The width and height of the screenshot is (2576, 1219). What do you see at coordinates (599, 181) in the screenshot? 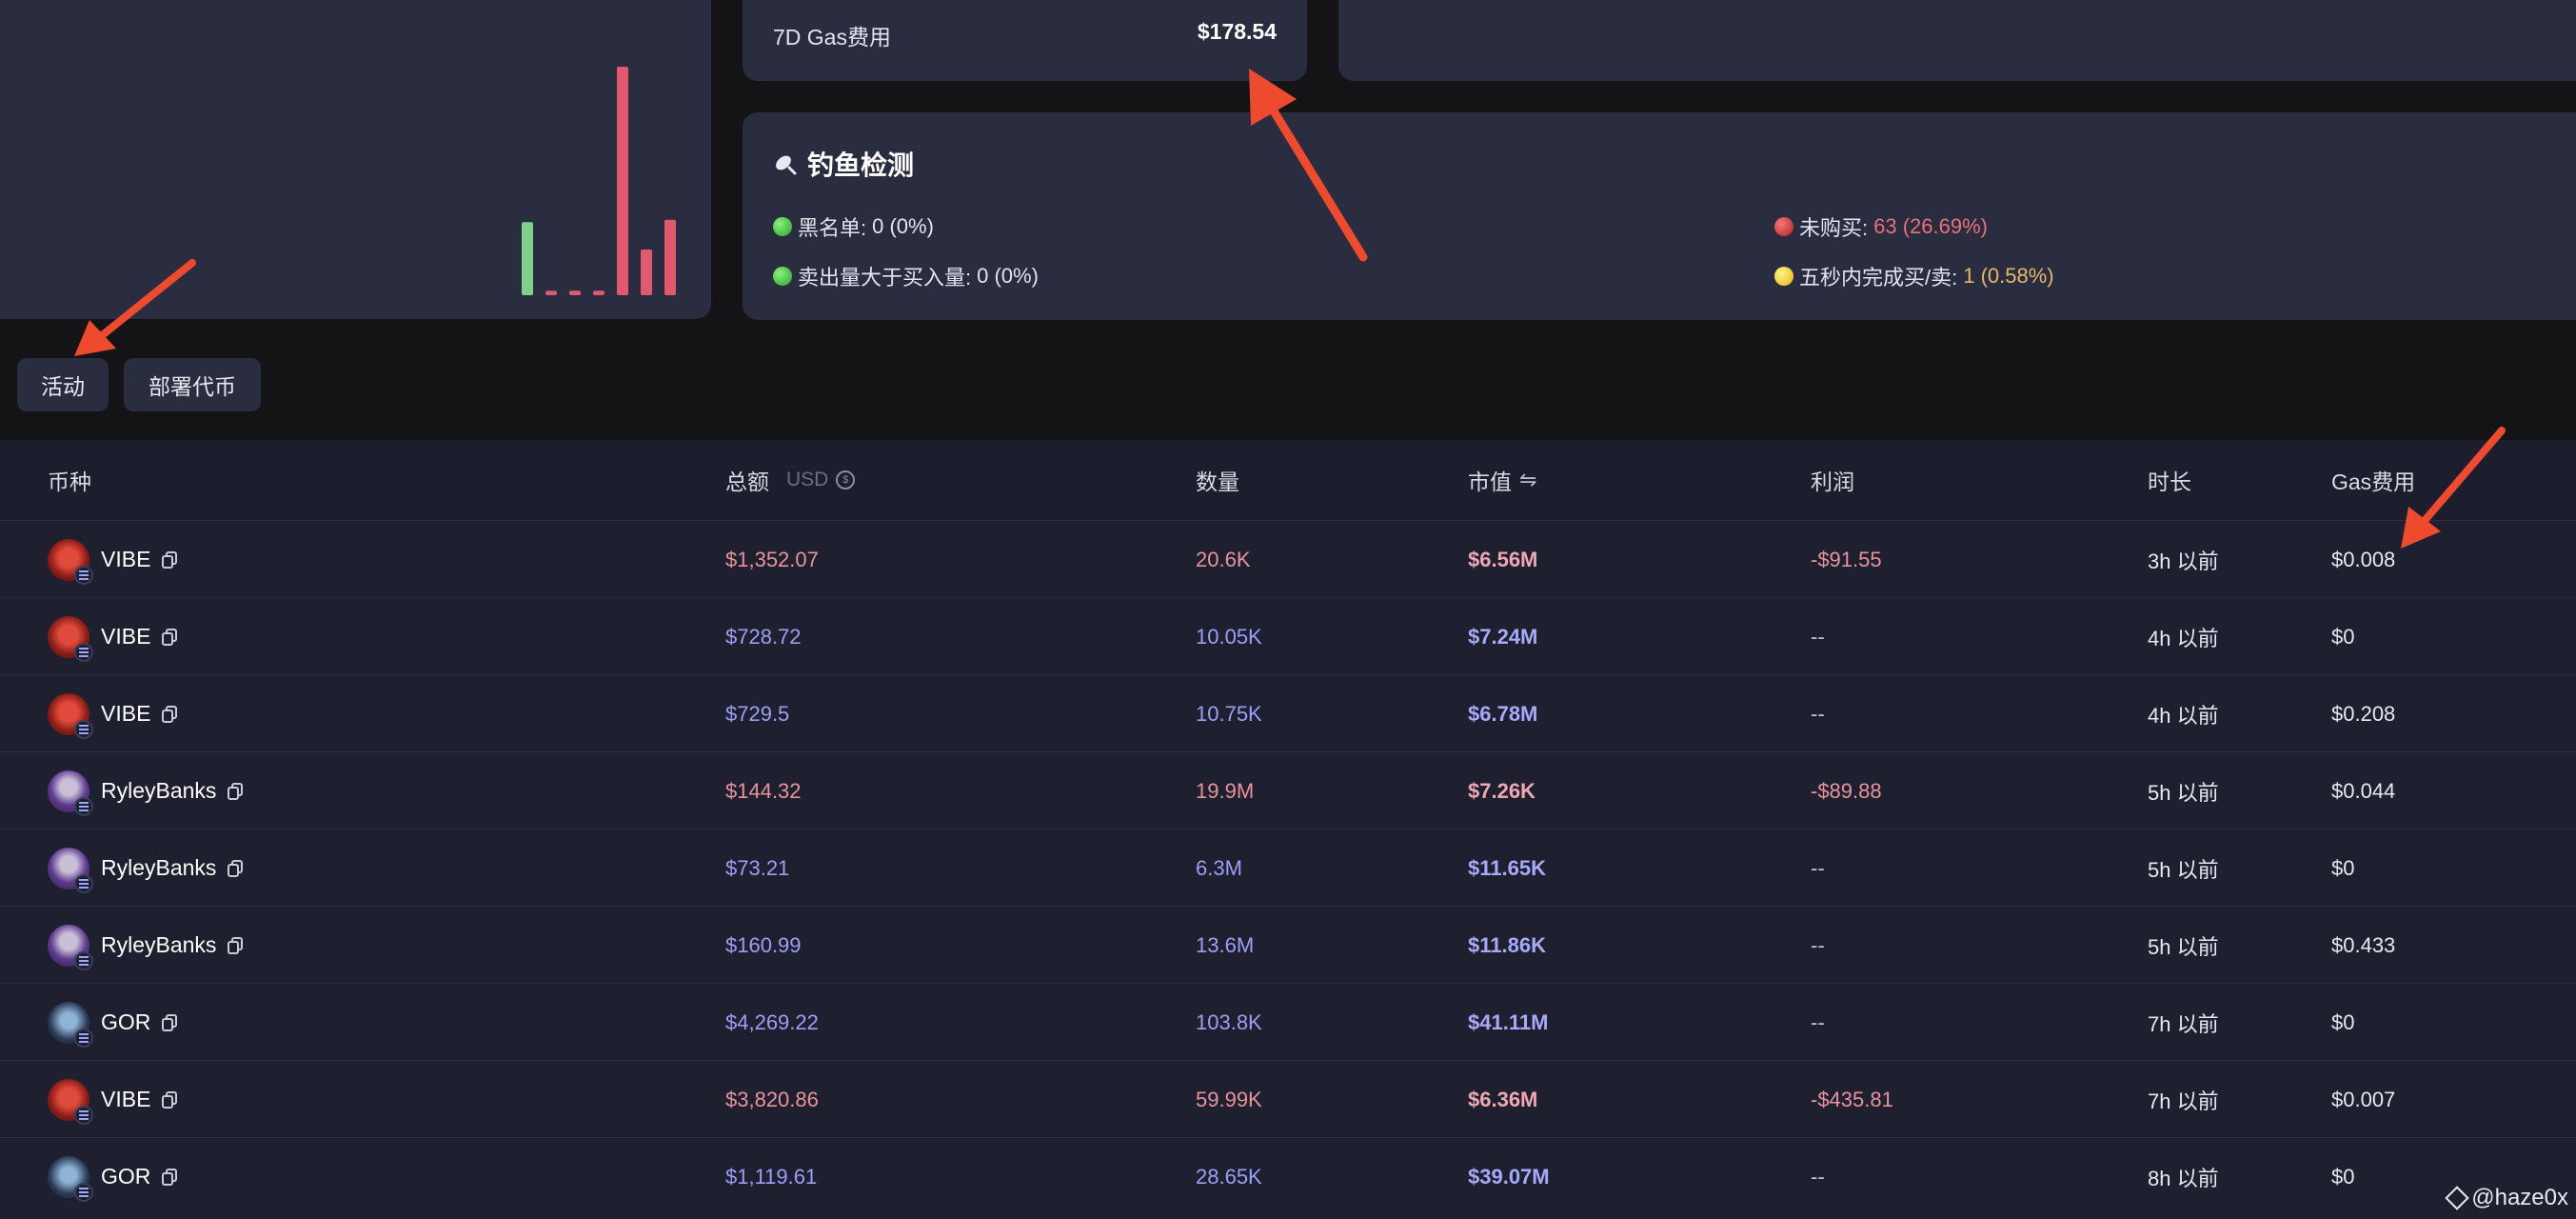
I see `volume-bar-chart` at bounding box center [599, 181].